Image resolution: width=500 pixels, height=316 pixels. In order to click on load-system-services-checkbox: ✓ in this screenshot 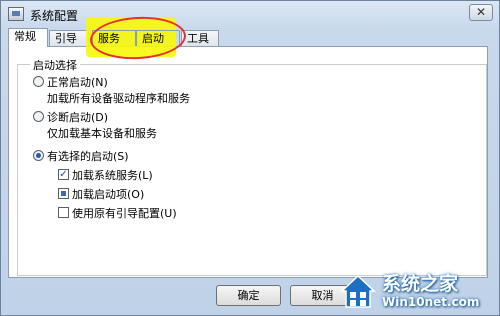, I will do `click(63, 174)`.